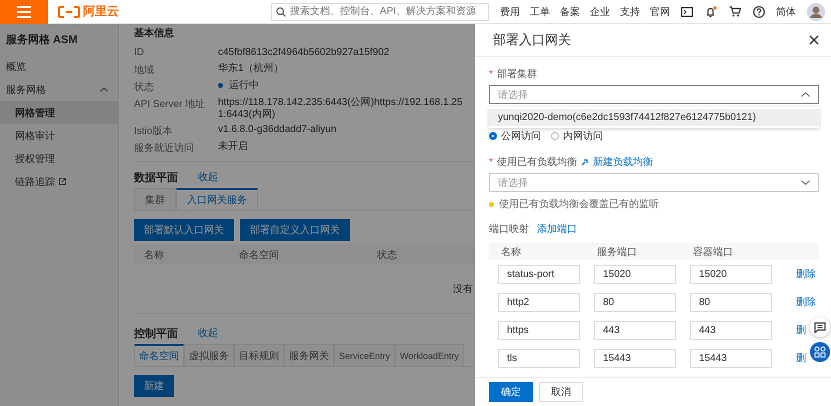  What do you see at coordinates (365, 355) in the screenshot?
I see `tab: ServiceEntry` at bounding box center [365, 355].